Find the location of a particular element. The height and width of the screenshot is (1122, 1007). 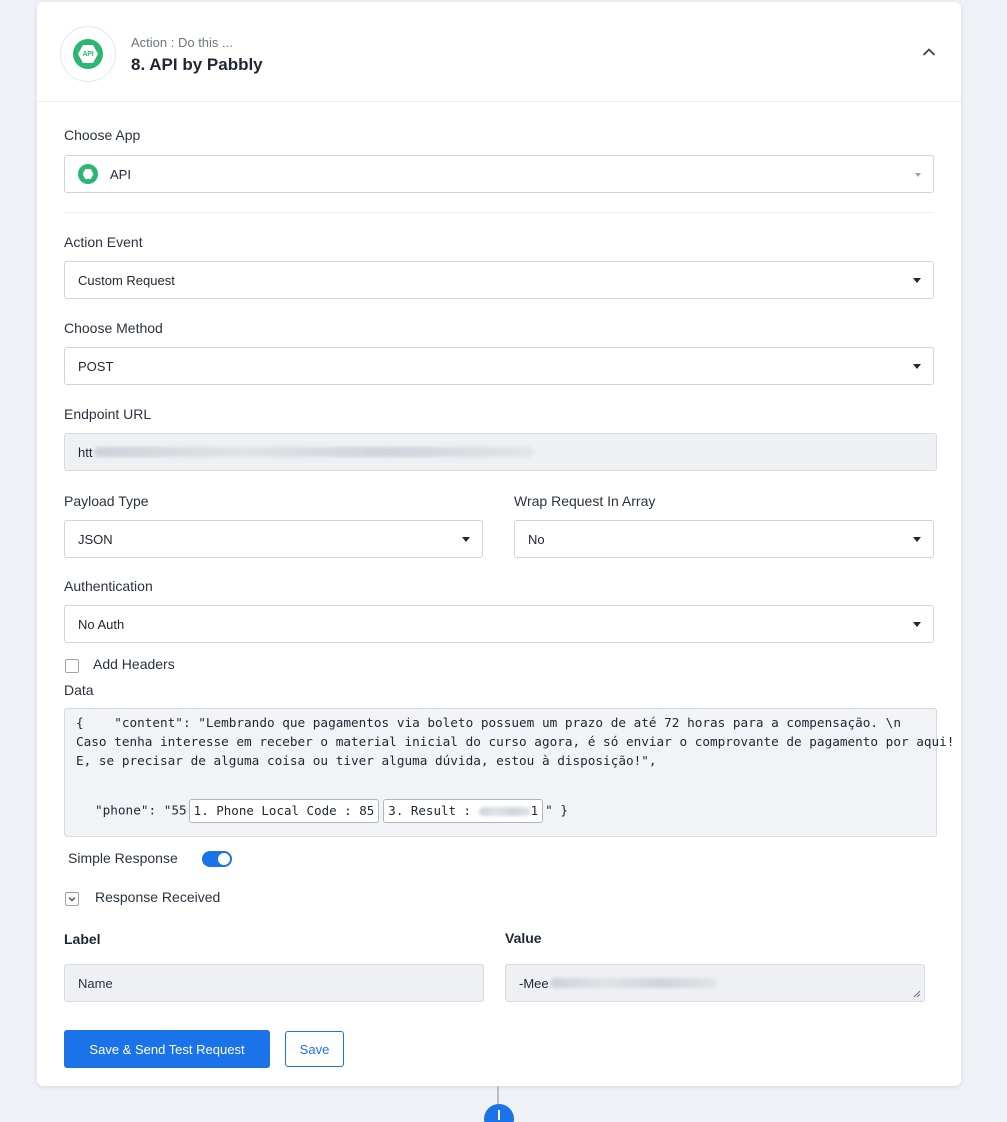

save-button: Save is located at coordinates (314, 1049).